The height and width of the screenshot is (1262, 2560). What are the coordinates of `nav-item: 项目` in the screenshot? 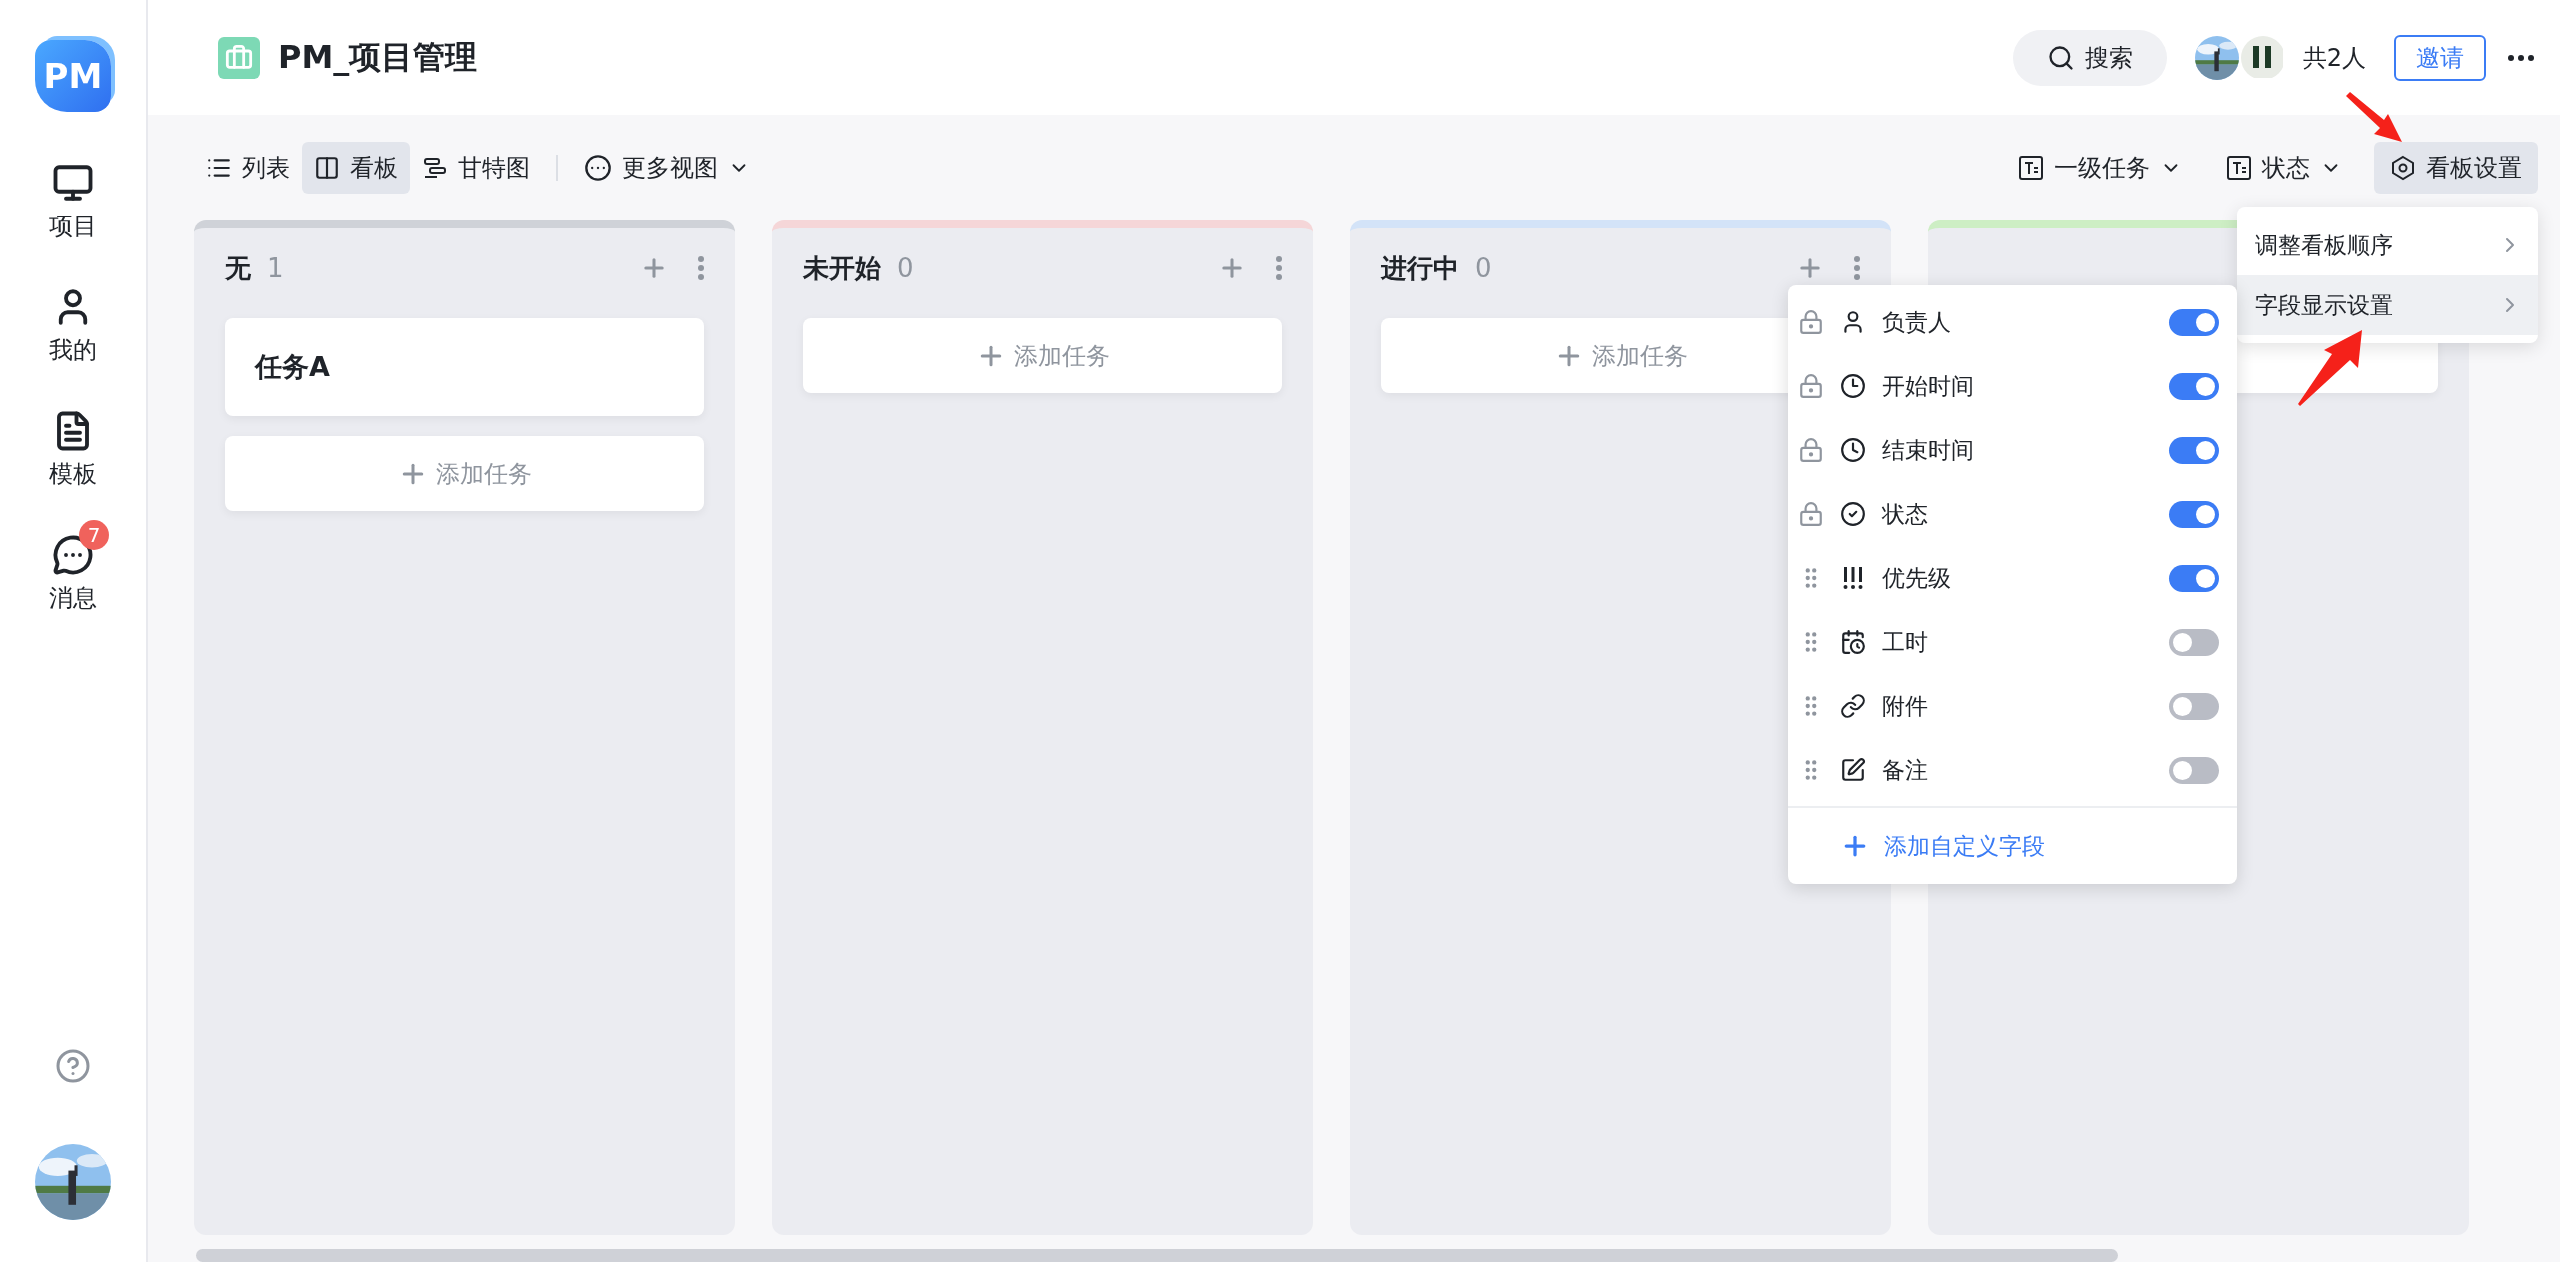 It's located at (73, 202).